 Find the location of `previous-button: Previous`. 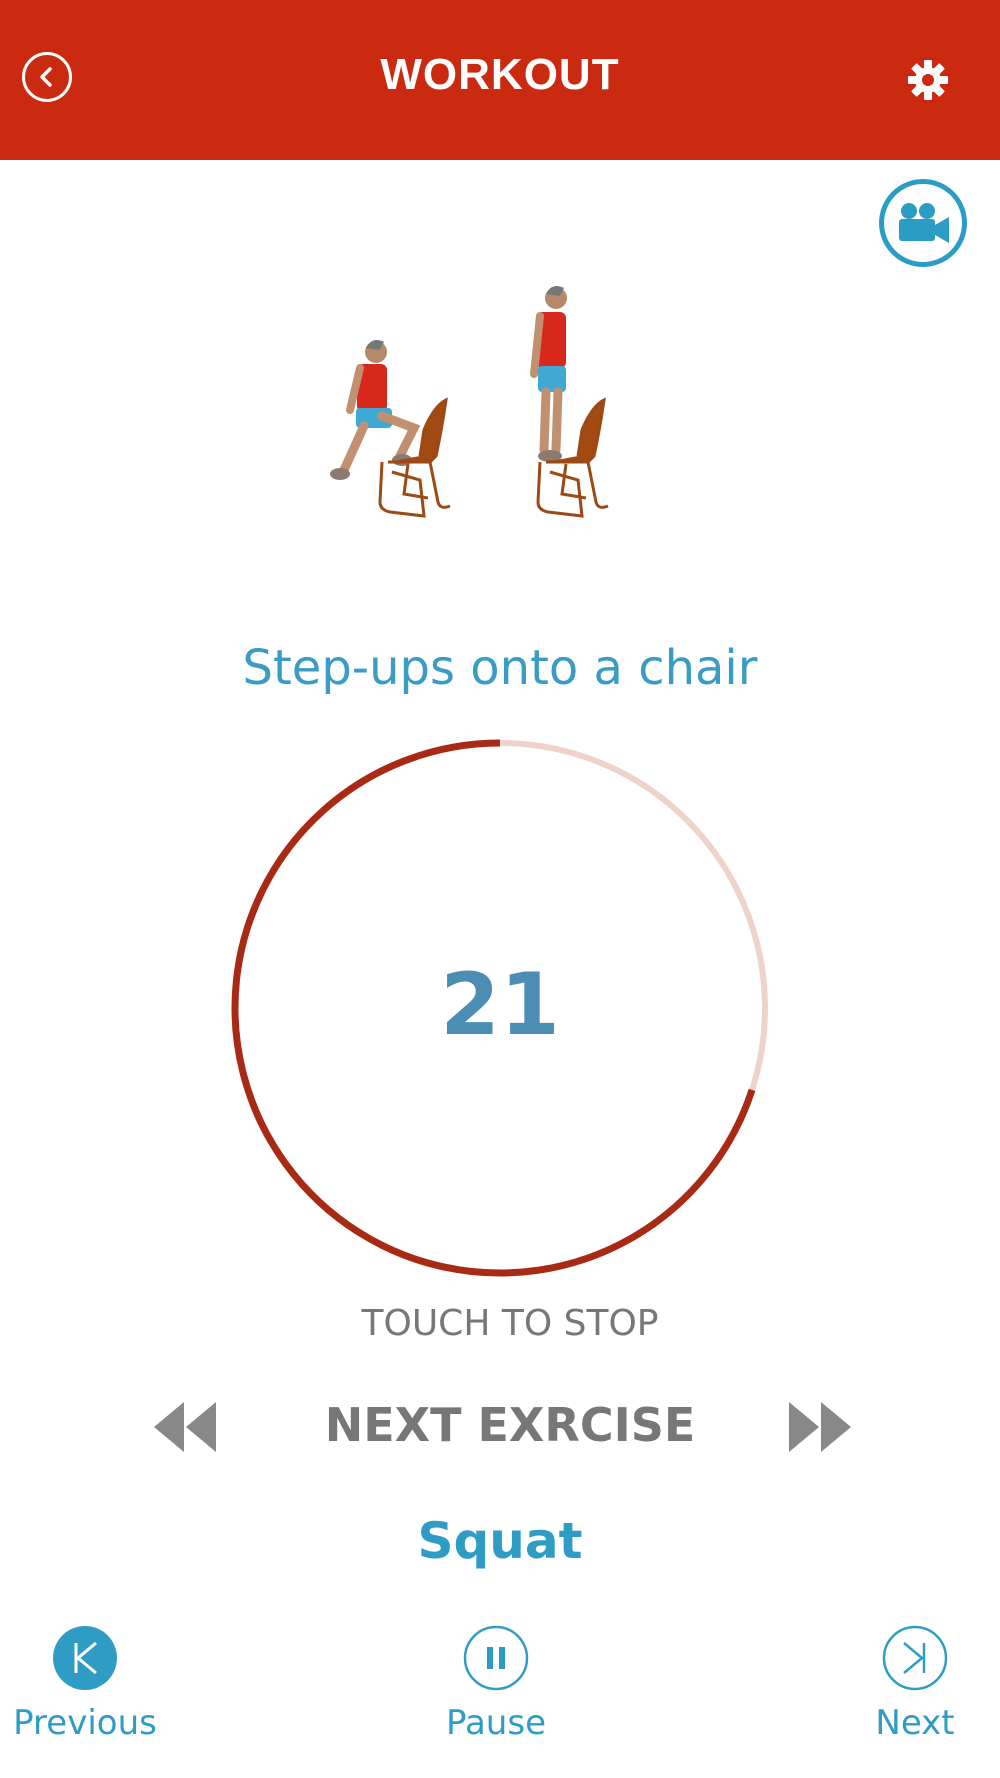

previous-button: Previous is located at coordinates (92, 1684).